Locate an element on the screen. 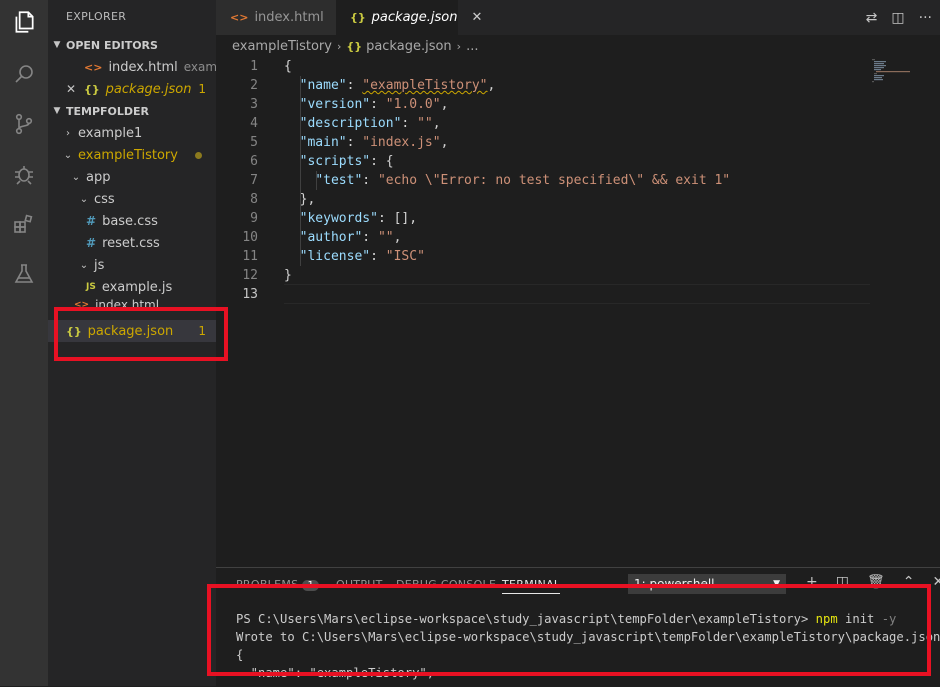 Image resolution: width=940 pixels, height=687 pixels. json-value: "ISC" is located at coordinates (405, 256).